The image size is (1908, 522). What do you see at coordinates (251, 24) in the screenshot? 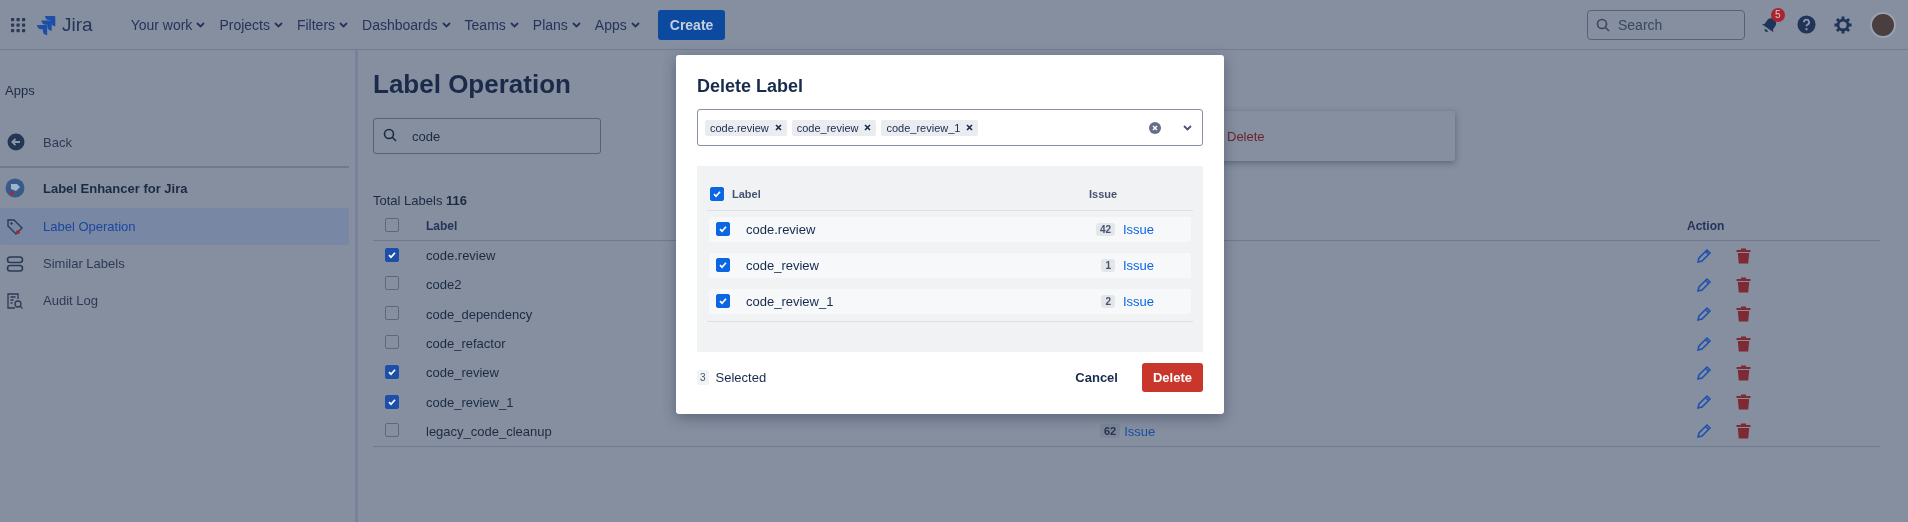
I see `nav-menu-item: Projects` at bounding box center [251, 24].